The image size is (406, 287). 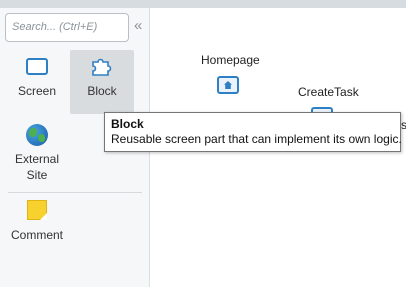 I want to click on toolbox-divider, so click(x=75, y=192).